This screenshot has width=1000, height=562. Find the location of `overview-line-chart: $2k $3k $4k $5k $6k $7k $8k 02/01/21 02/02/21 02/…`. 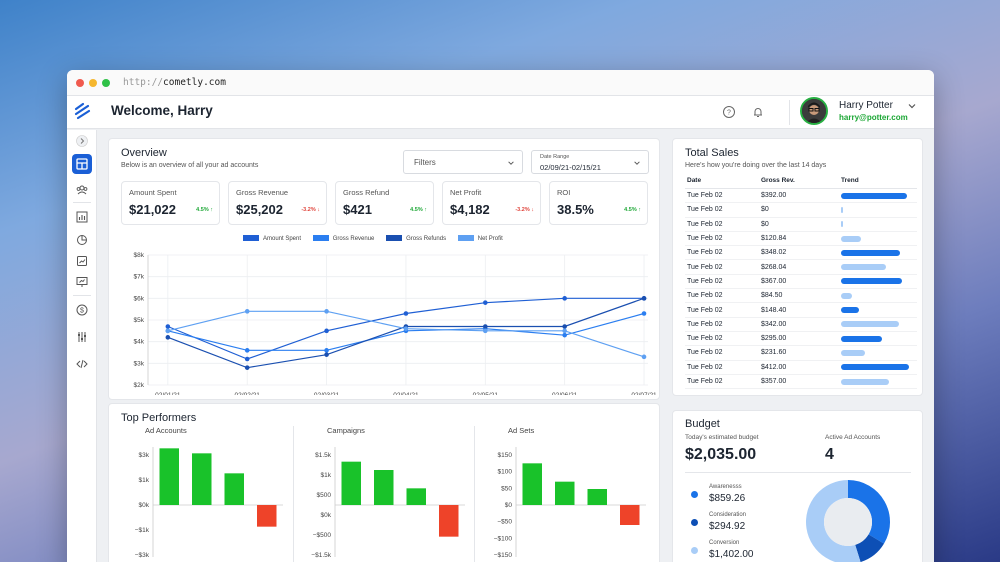

overview-line-chart: $2k $3k $4k $5k $6k $7k $8k 02/01/21 02/02/21 02/… is located at coordinates (396, 323).